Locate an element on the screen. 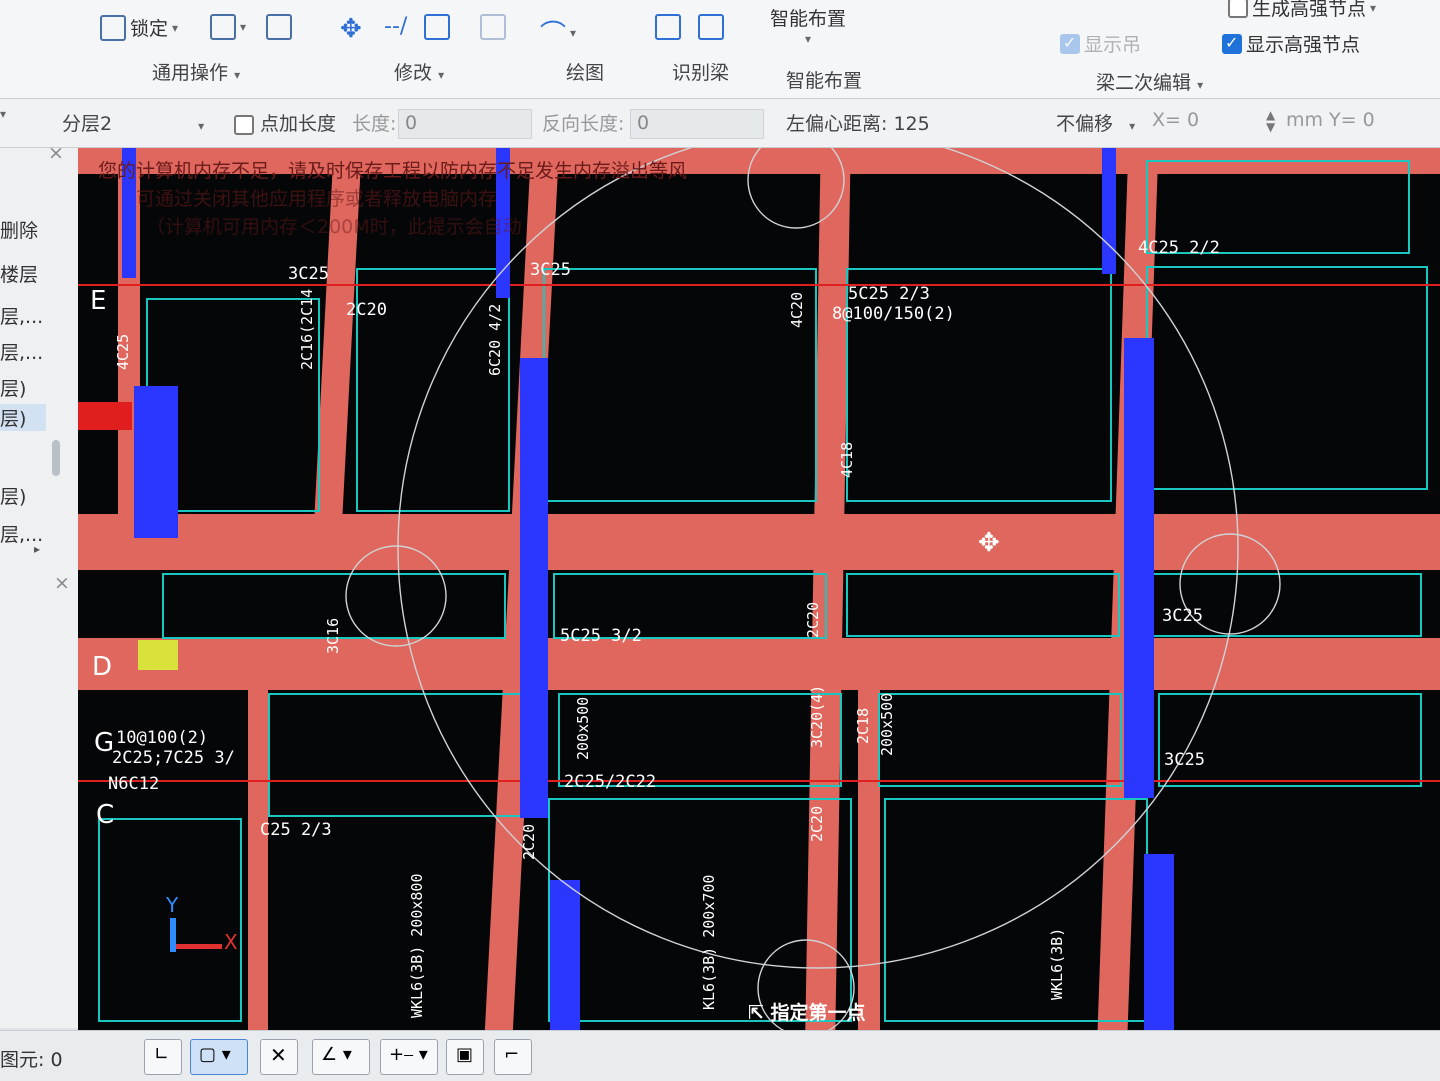  dimension-button: +⎯ ▾ is located at coordinates (409, 1057).